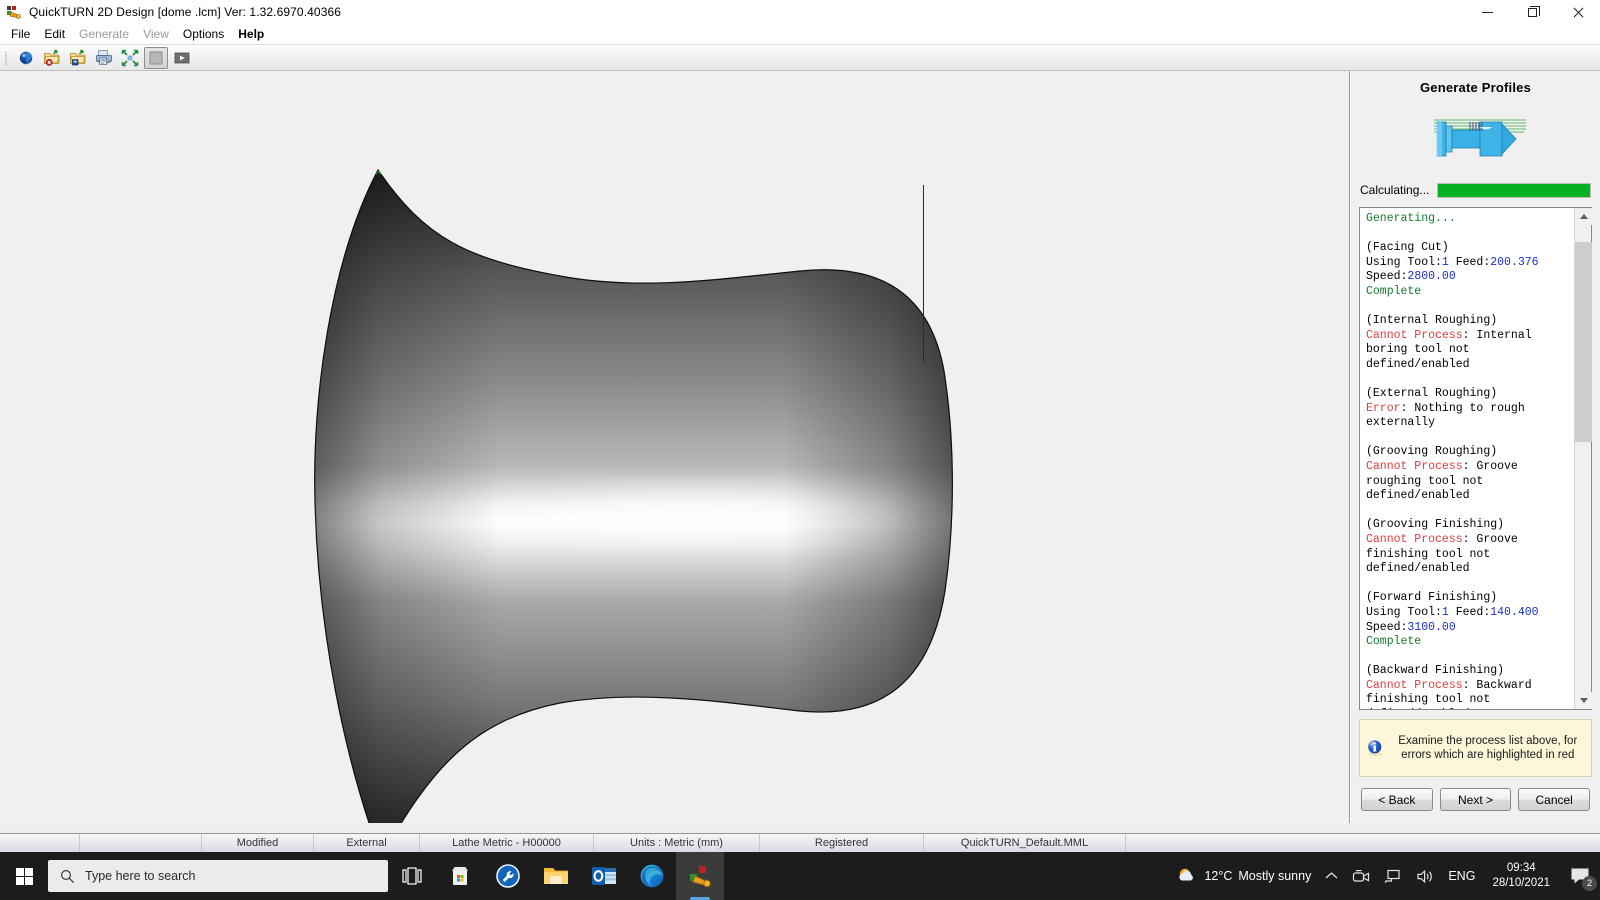  I want to click on origin-marker-icon, so click(378, 173).